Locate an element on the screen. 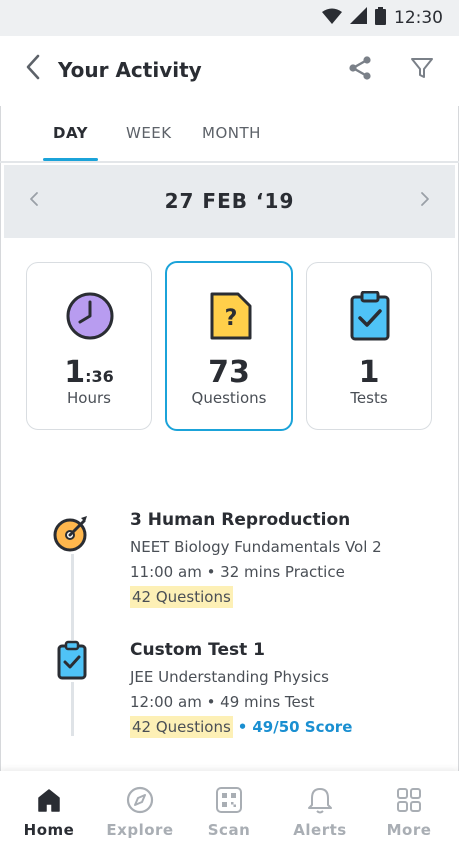 The image size is (459, 859). share-icon is located at coordinates (360, 70).